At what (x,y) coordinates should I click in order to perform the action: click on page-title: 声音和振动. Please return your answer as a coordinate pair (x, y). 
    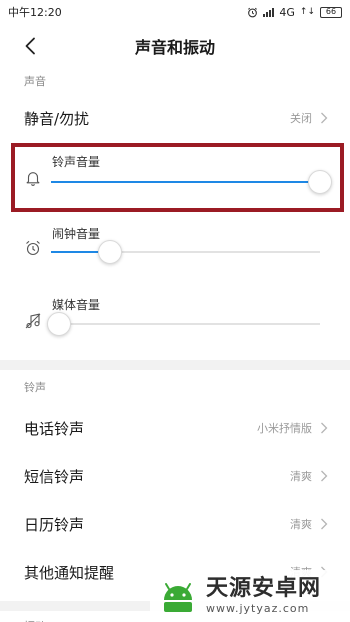
    Looking at the image, I should click on (174, 47).